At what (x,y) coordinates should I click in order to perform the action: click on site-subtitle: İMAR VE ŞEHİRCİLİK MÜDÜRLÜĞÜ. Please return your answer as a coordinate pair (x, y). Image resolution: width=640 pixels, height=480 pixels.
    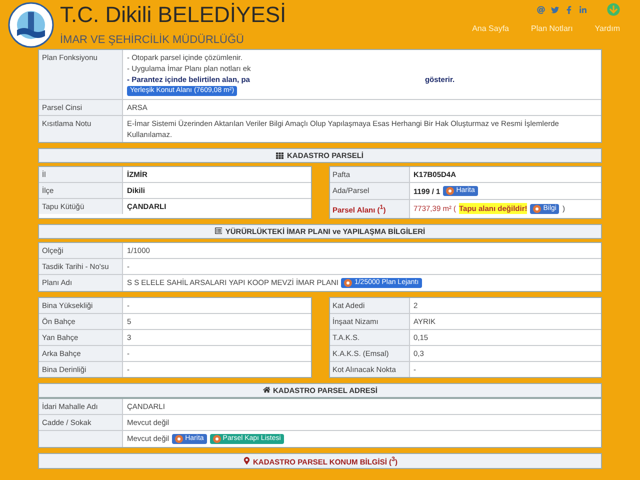
    Looking at the image, I should click on (152, 40).